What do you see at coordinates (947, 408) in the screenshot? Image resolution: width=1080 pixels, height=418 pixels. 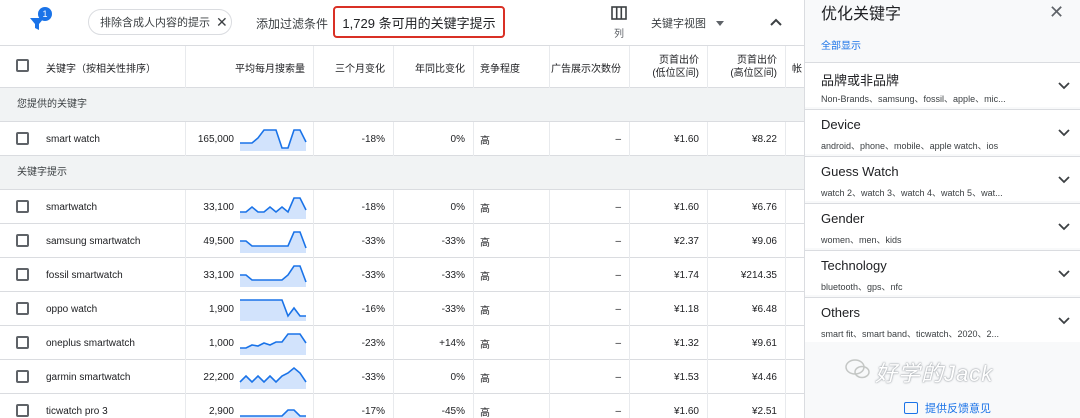 I see `feedback-button: 提供反馈意见` at bounding box center [947, 408].